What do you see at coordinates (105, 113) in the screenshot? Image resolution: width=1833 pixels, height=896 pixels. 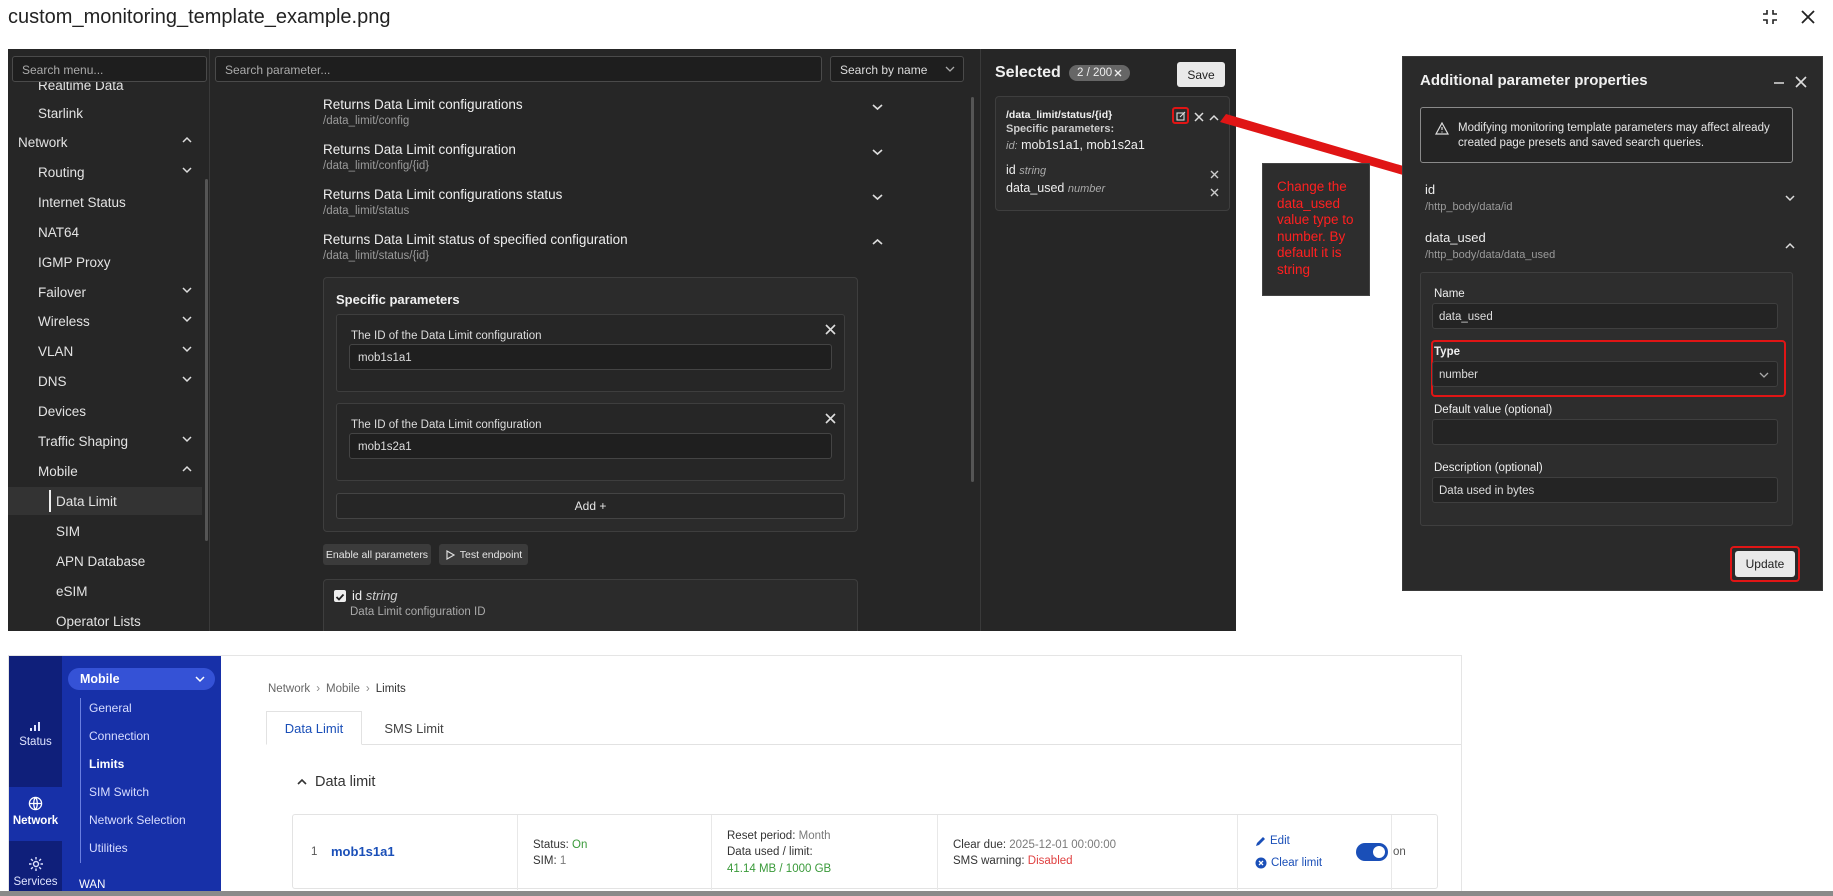 I see `menu-item-starlink: Starlink` at bounding box center [105, 113].